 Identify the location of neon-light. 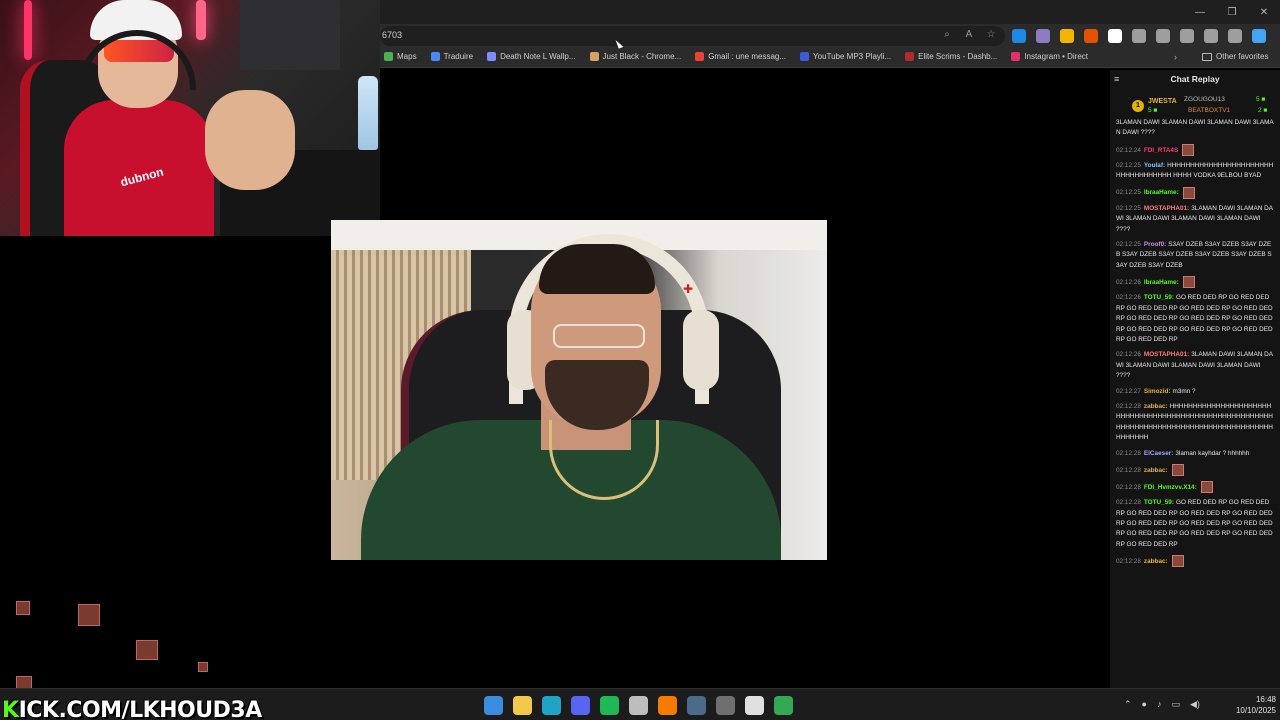
(28, 30).